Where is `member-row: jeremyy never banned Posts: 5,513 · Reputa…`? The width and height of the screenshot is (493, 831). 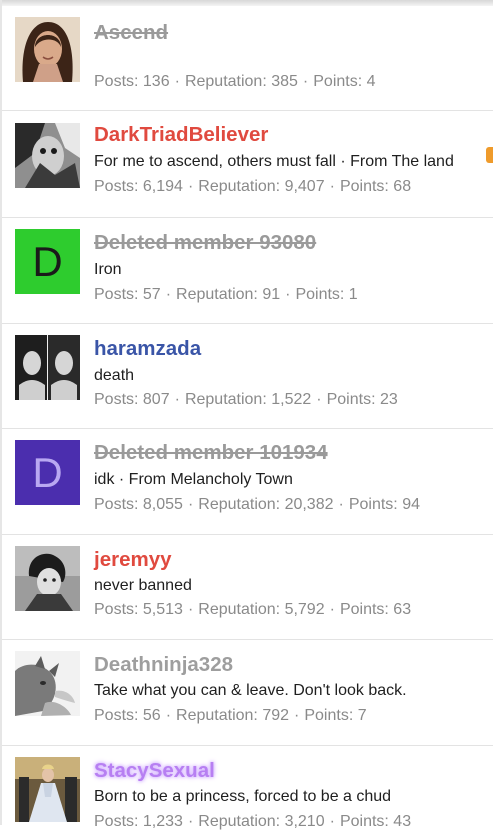 member-row: jeremyy never banned Posts: 5,513 · Reputa… is located at coordinates (247, 587).